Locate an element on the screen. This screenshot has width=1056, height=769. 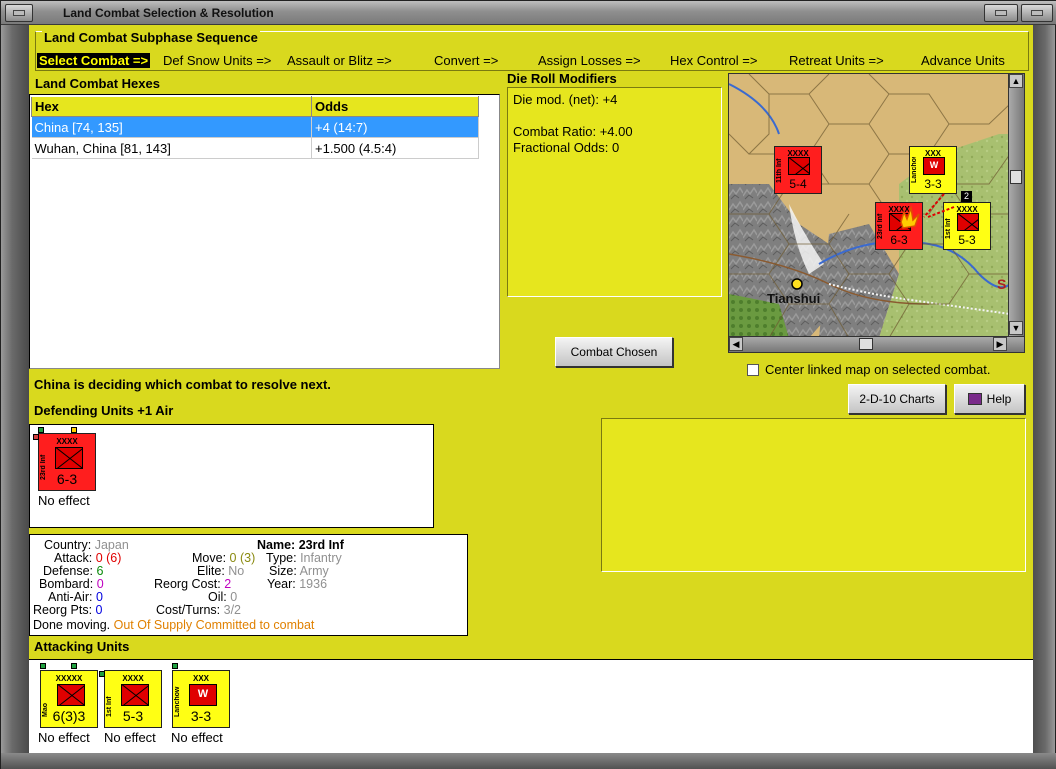
center-map-checkbox is located at coordinates (753, 370).